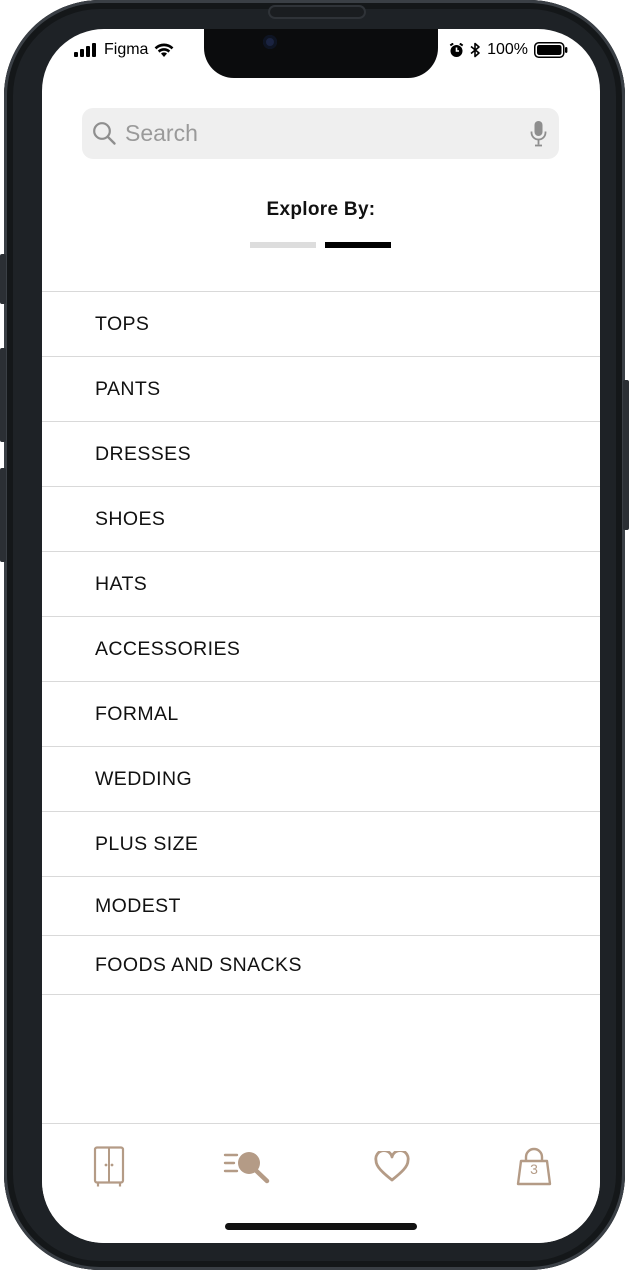  What do you see at coordinates (317, 12) in the screenshot?
I see `top-edge-button` at bounding box center [317, 12].